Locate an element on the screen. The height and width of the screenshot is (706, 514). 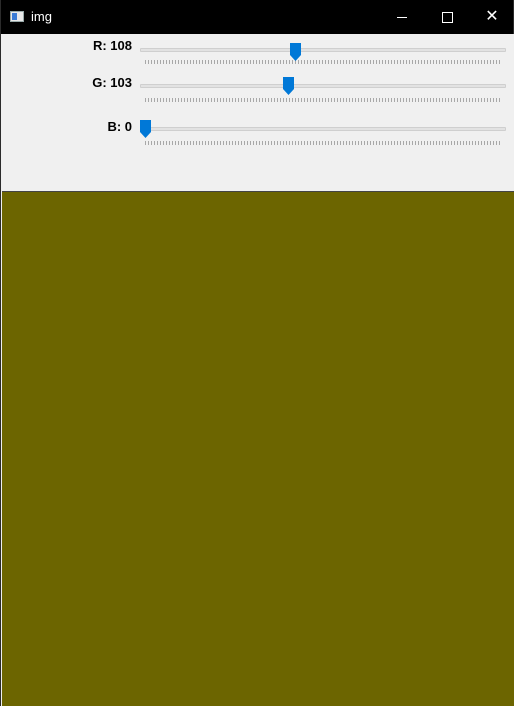
slider-ticks-g is located at coordinates (323, 100).